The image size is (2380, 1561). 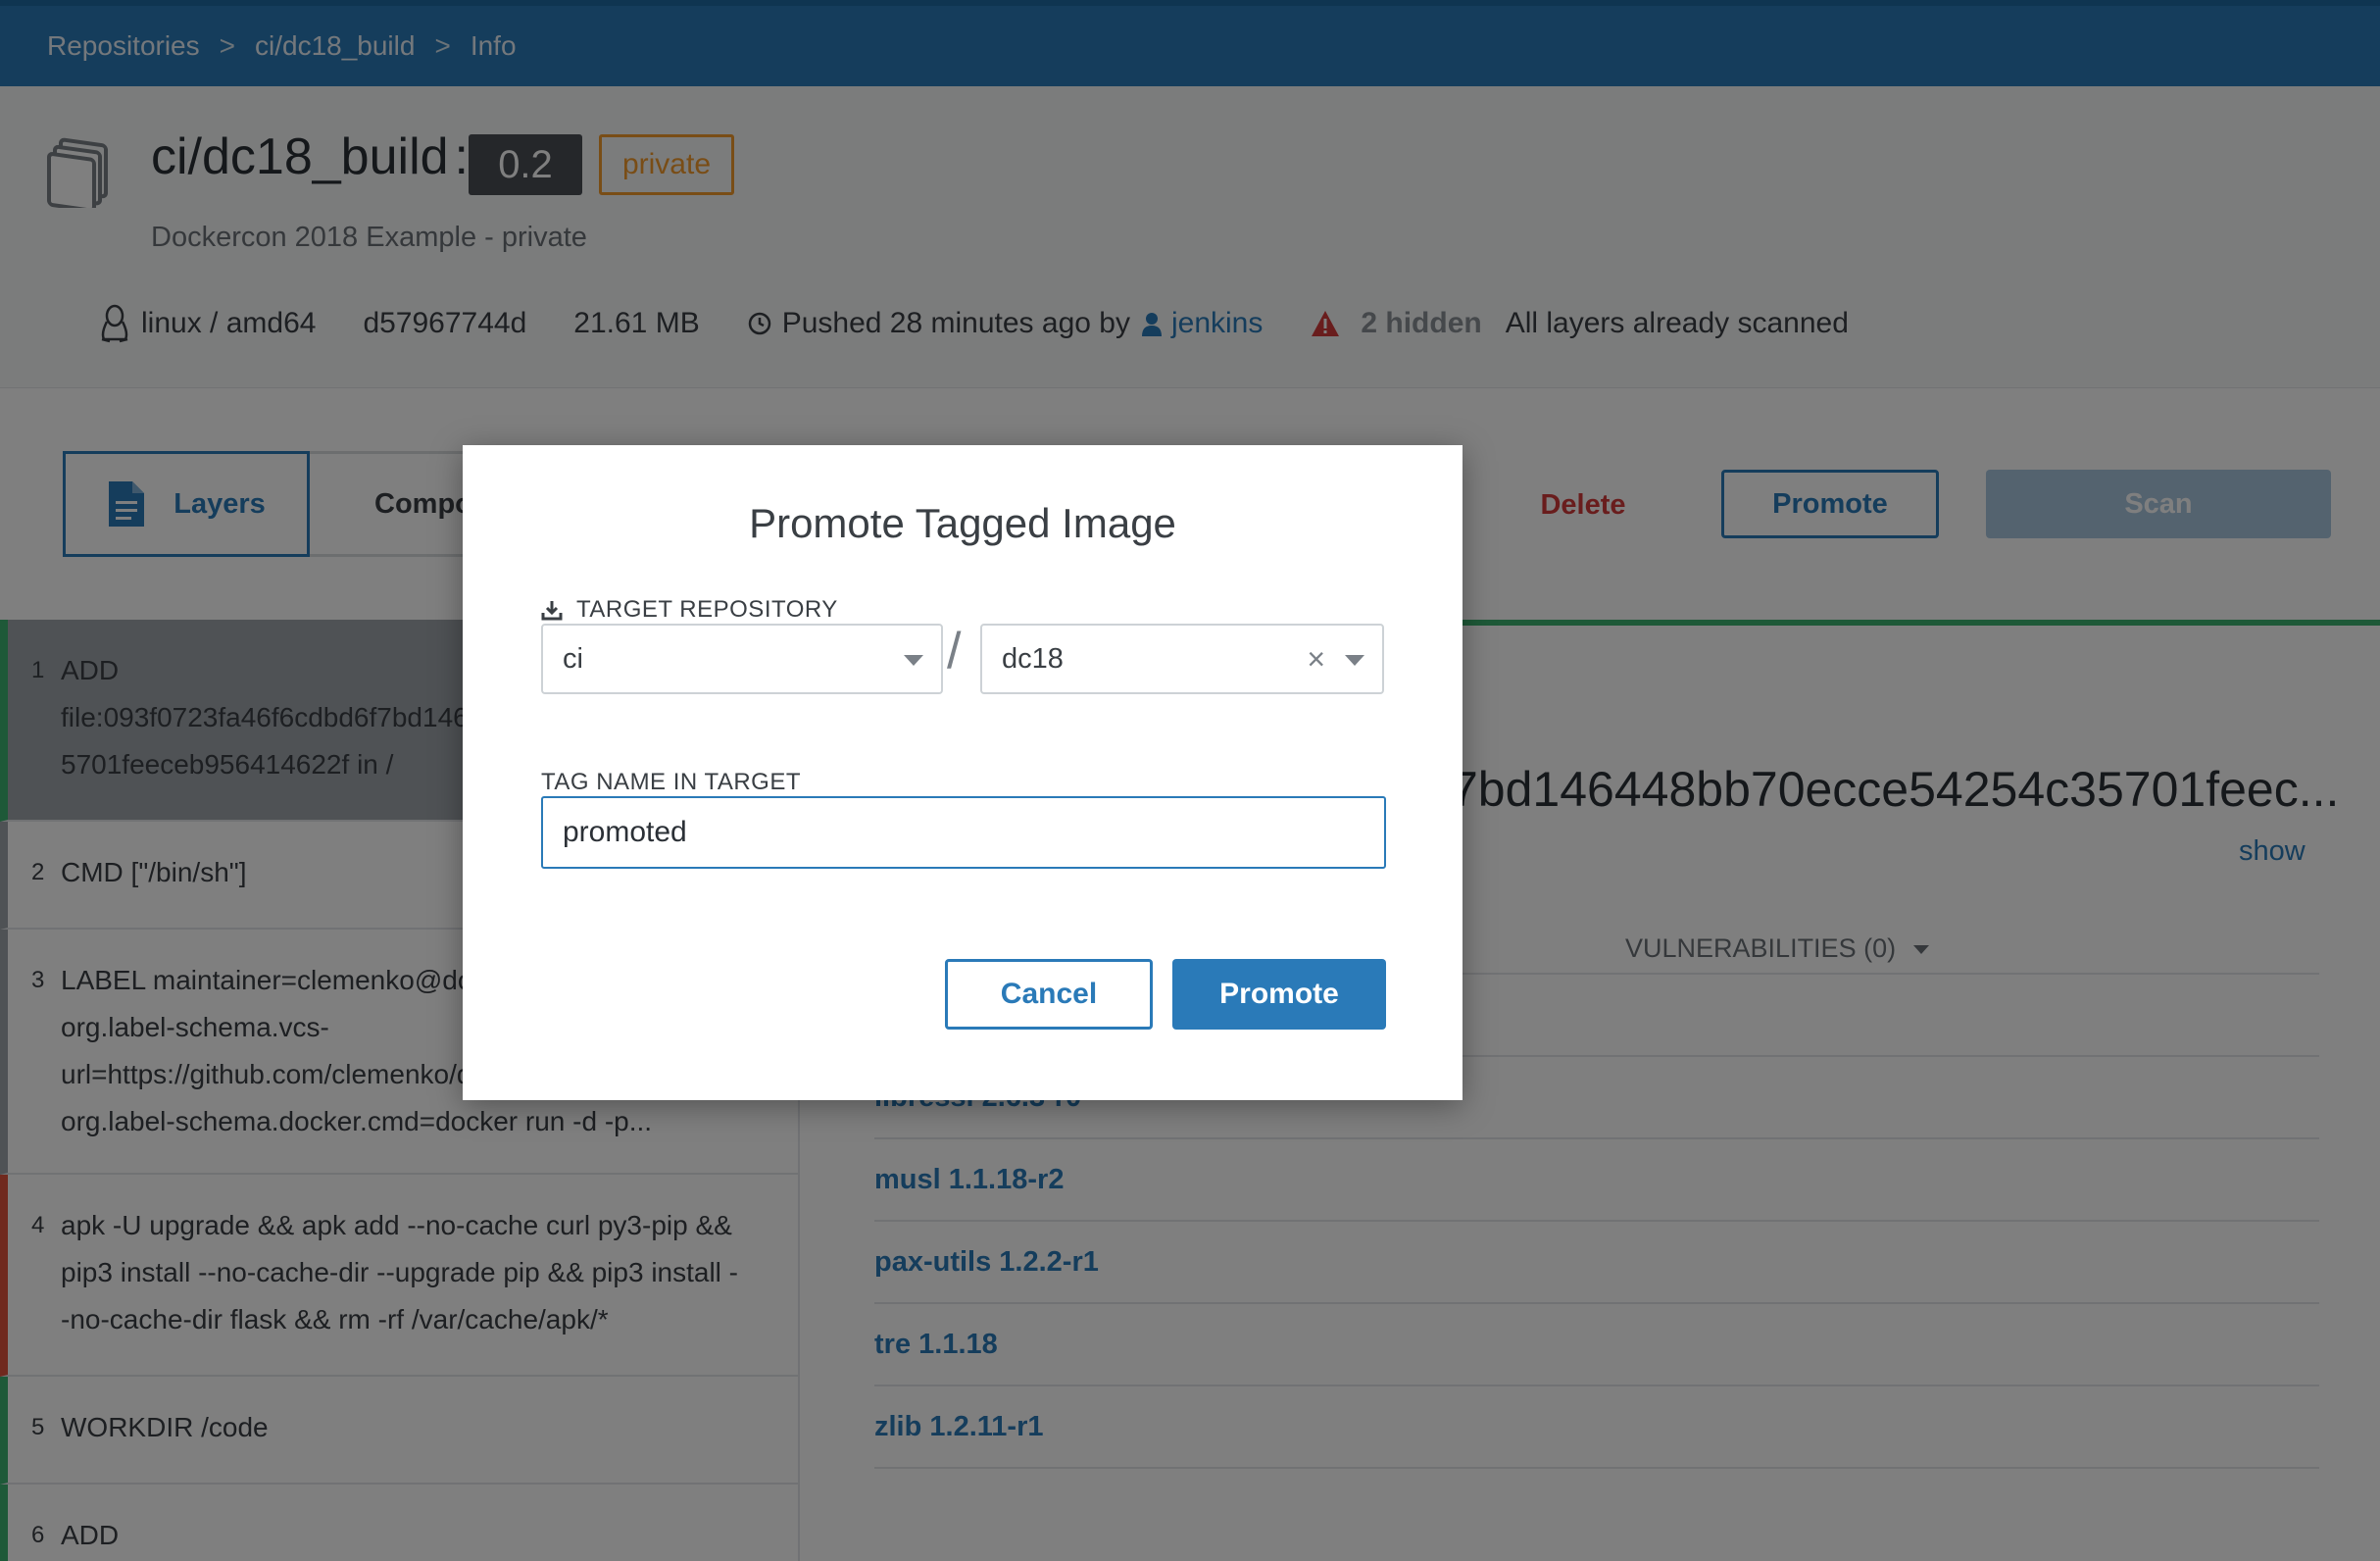 I want to click on clear-icon: ×, so click(x=1316, y=659).